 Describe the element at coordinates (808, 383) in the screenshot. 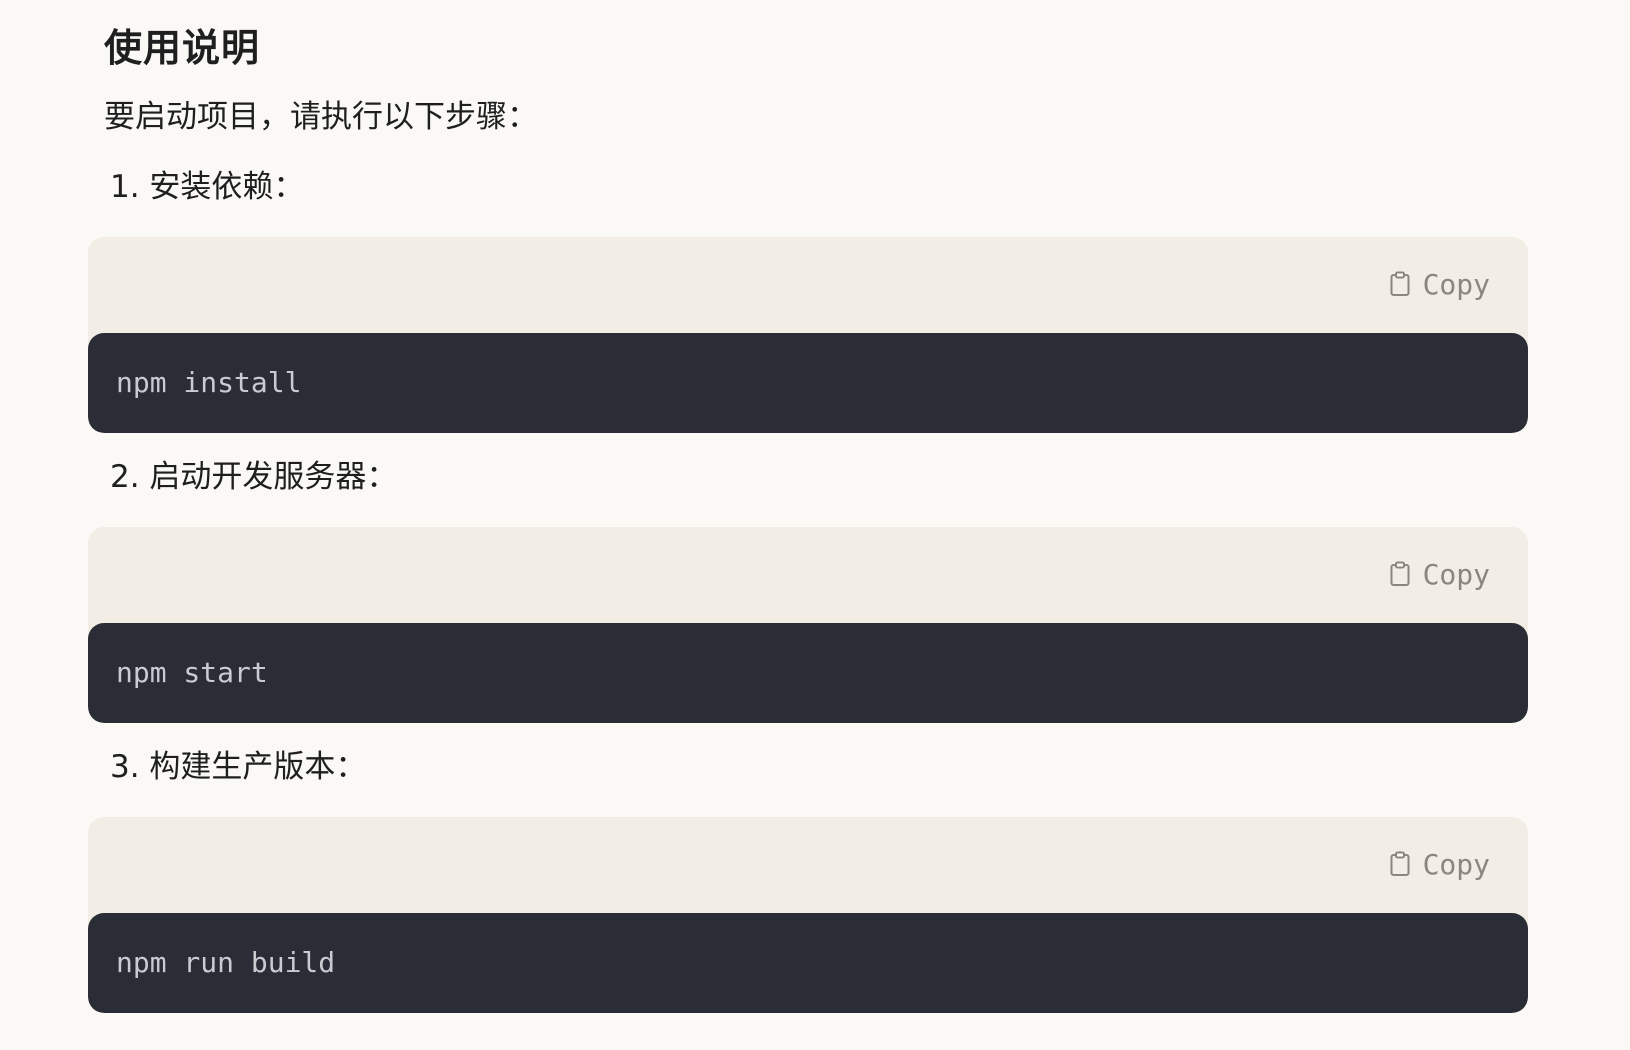

I see `code-content: npm install` at that location.